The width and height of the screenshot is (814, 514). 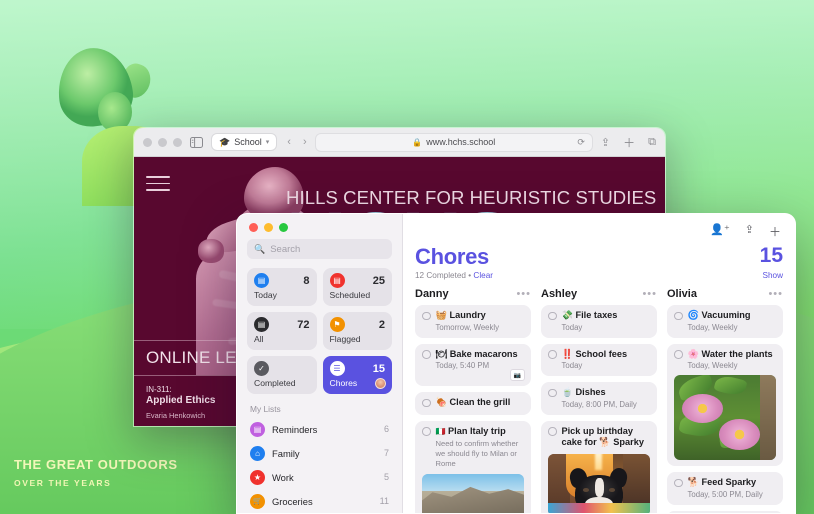 I want to click on tab-overview-icon: ⧉, so click(x=652, y=142).